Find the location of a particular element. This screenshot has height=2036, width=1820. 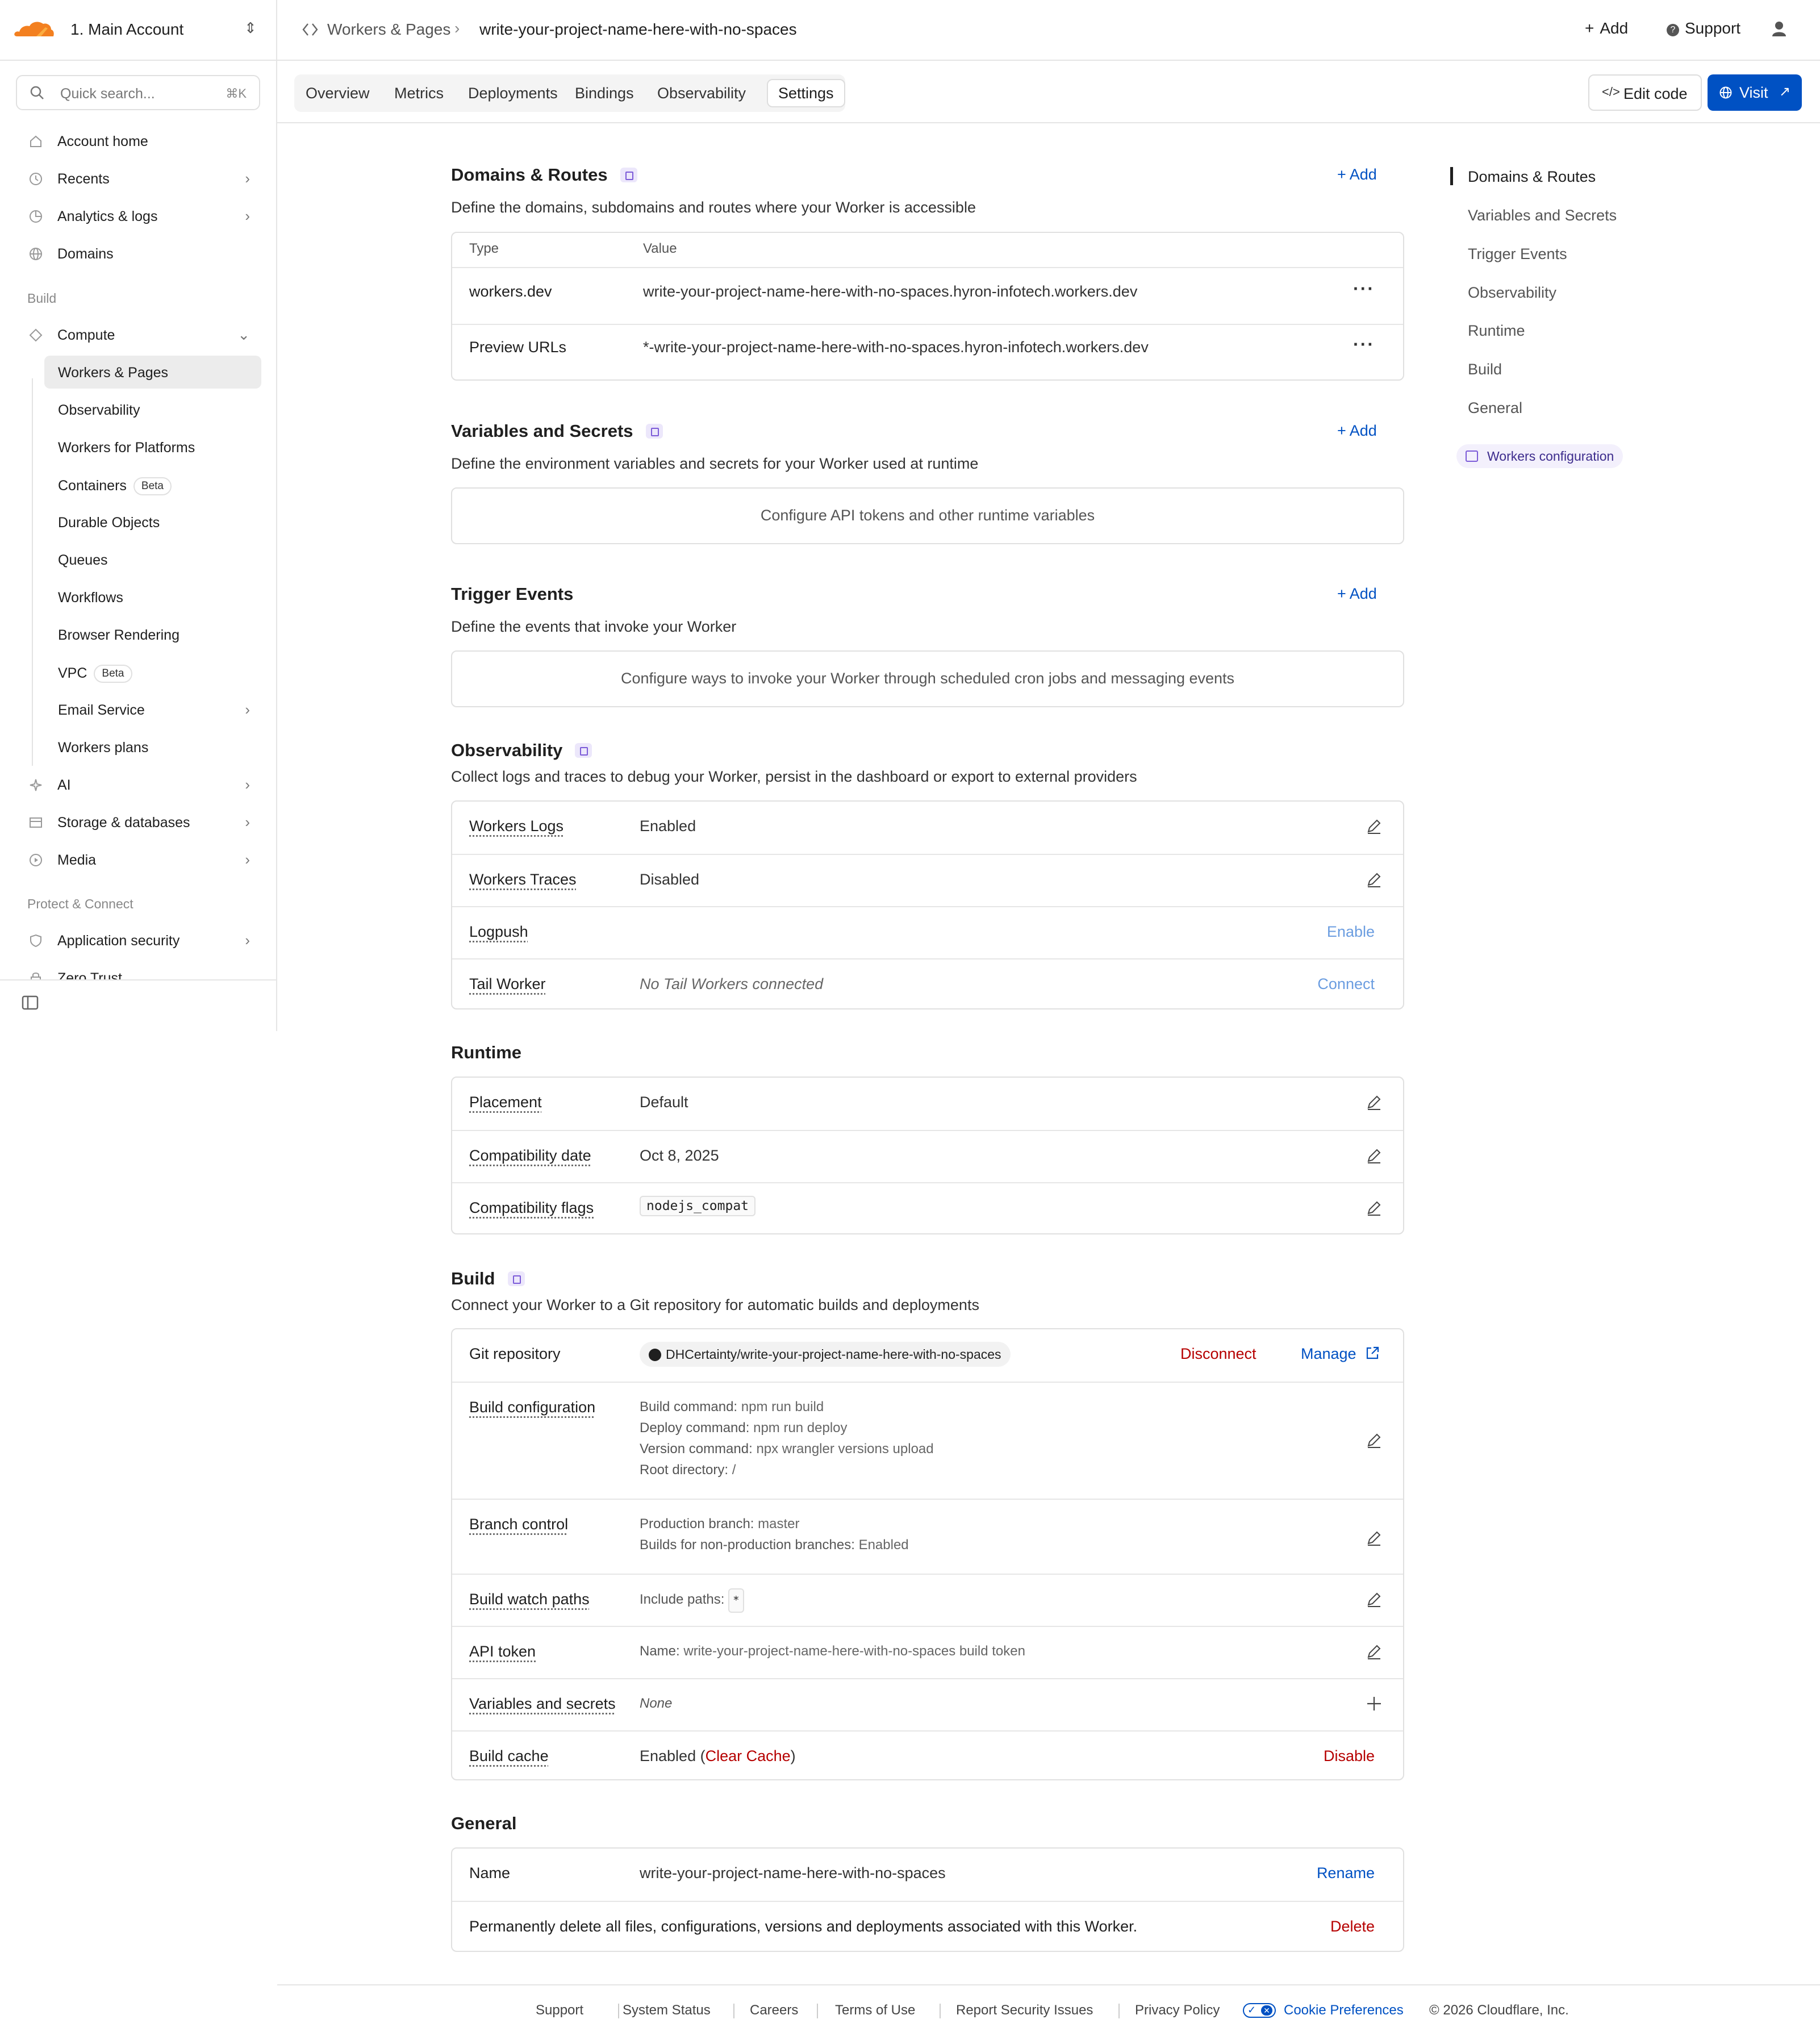

tab-observability: Observability is located at coordinates (702, 93).